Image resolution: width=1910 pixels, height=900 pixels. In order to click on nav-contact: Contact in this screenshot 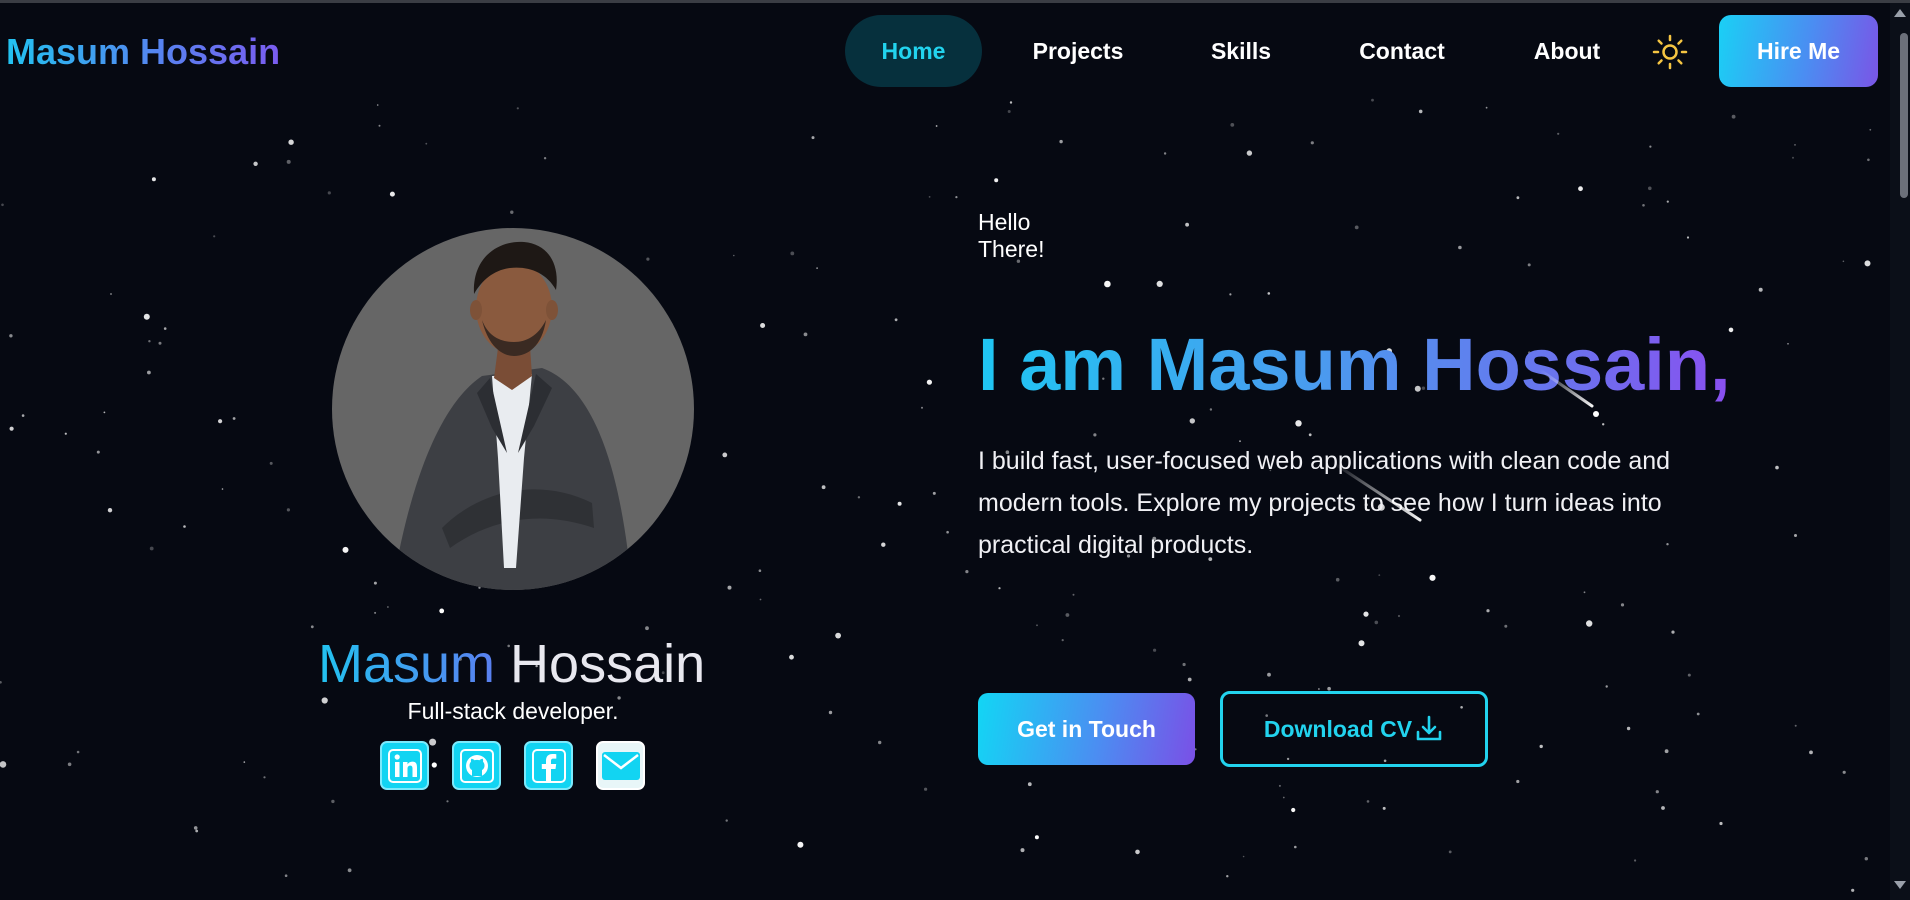, I will do `click(1402, 51)`.